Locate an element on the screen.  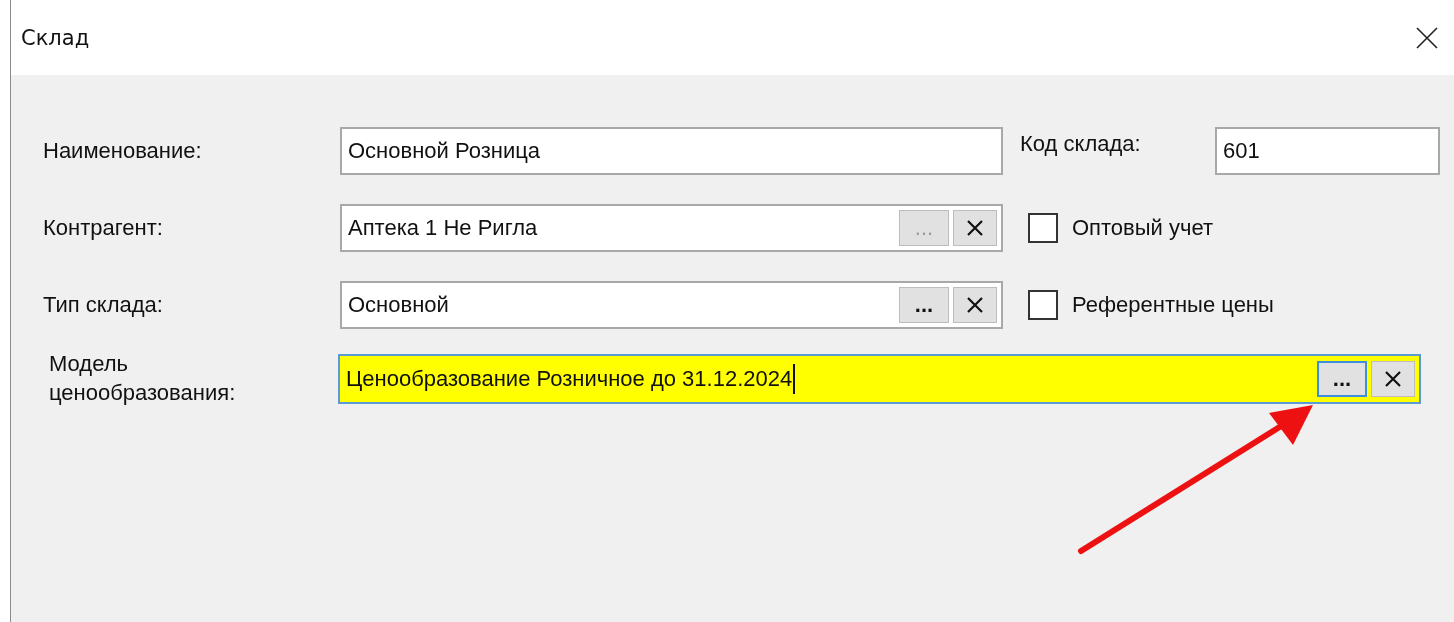
field-label: Тип склада: is located at coordinates (103, 304).